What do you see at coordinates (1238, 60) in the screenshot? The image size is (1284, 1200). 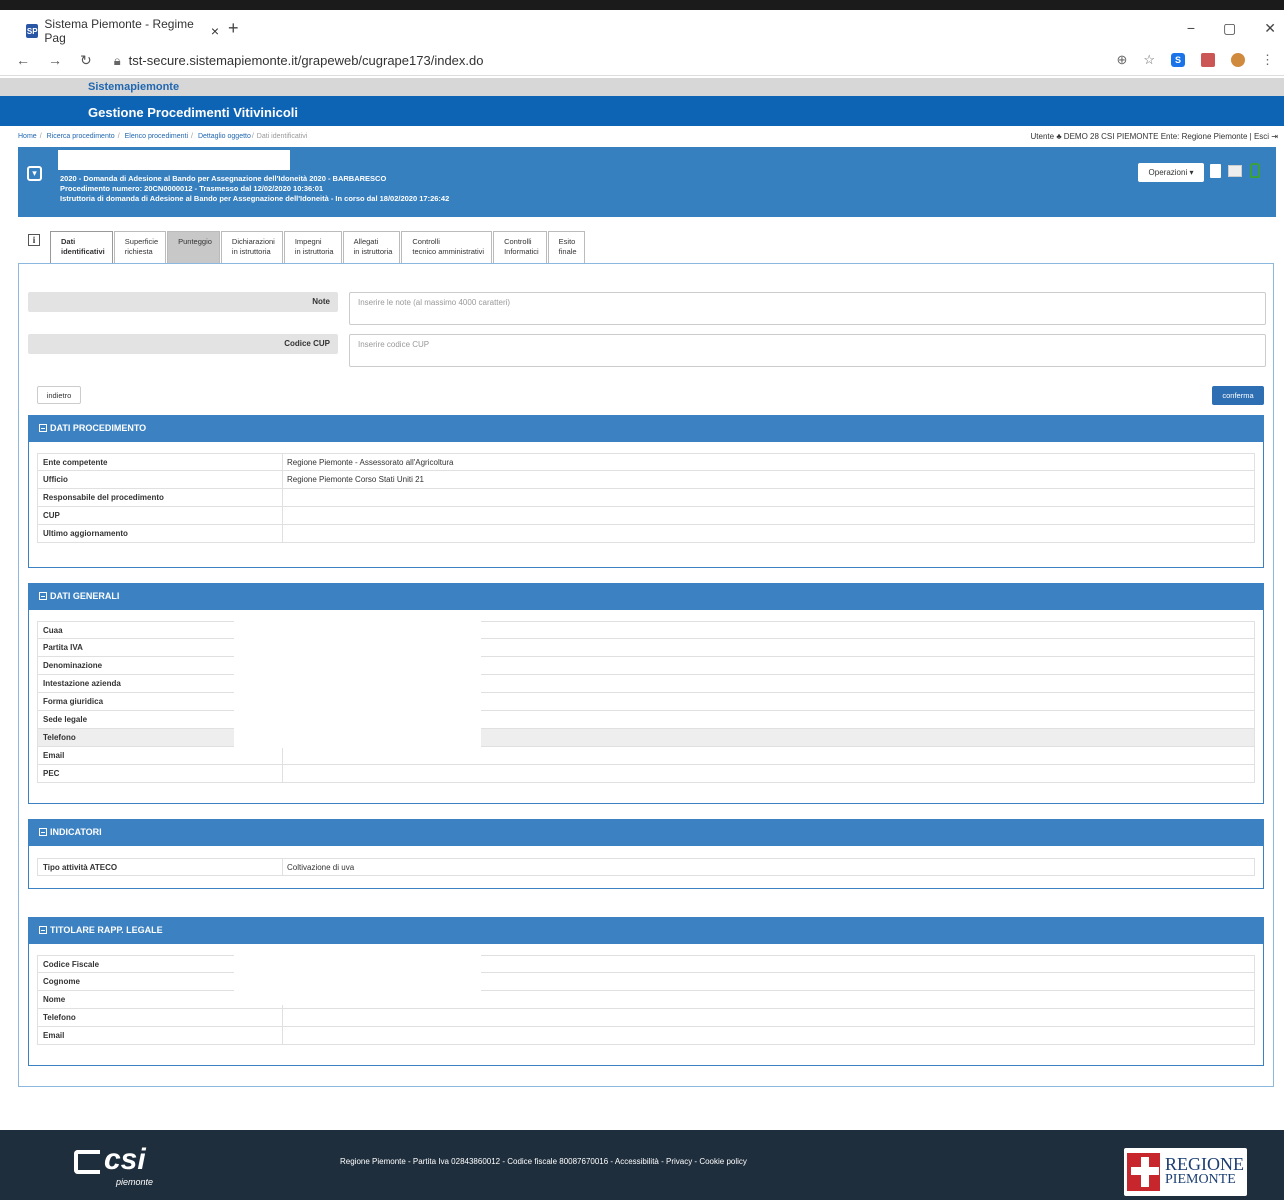 I see `profile-avatar-icon` at bounding box center [1238, 60].